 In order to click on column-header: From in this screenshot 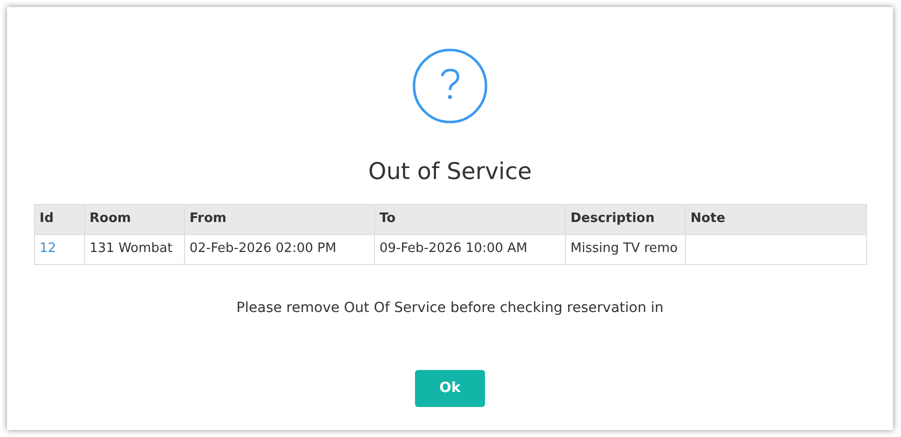, I will do `click(279, 219)`.